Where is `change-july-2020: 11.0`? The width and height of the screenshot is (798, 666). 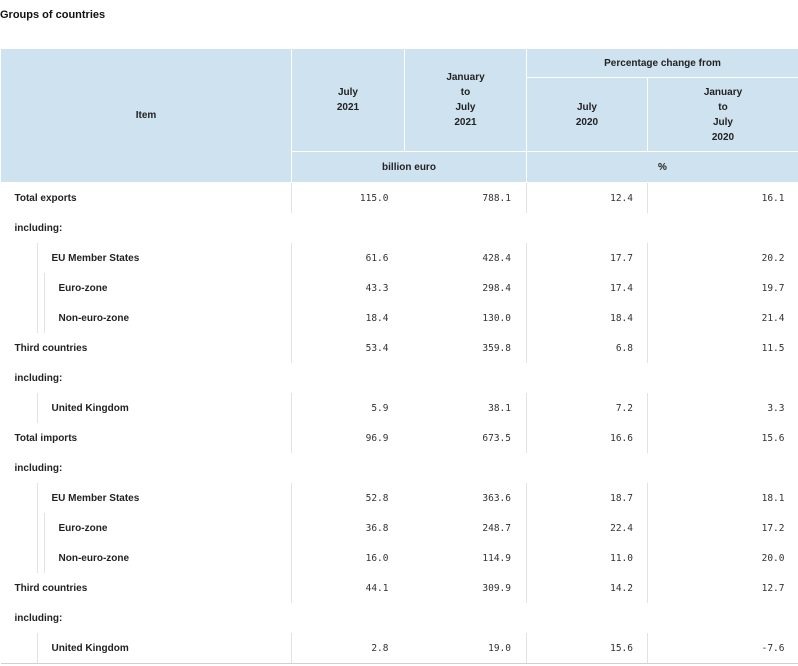
change-july-2020: 11.0 is located at coordinates (587, 558).